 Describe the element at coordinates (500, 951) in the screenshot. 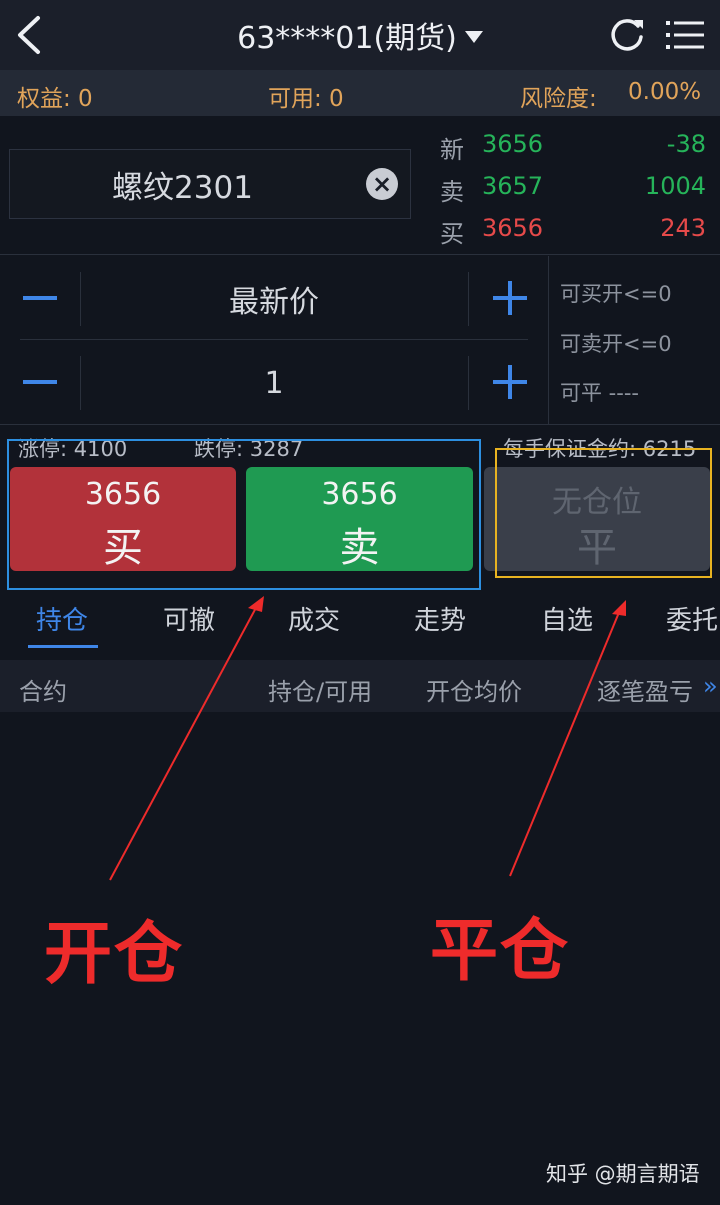

I see `annotation-close-position: 平仓` at that location.